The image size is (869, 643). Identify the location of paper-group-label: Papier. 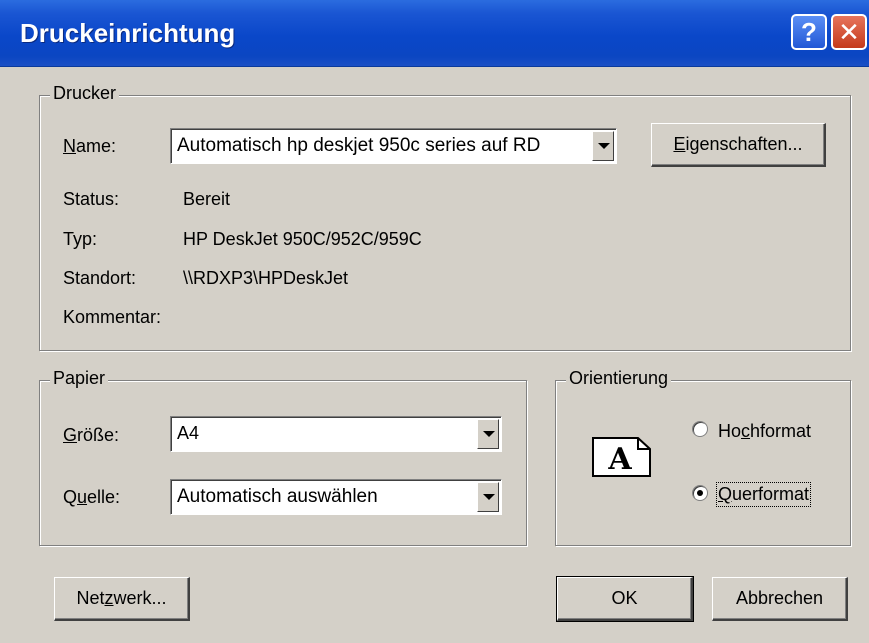
(79, 378).